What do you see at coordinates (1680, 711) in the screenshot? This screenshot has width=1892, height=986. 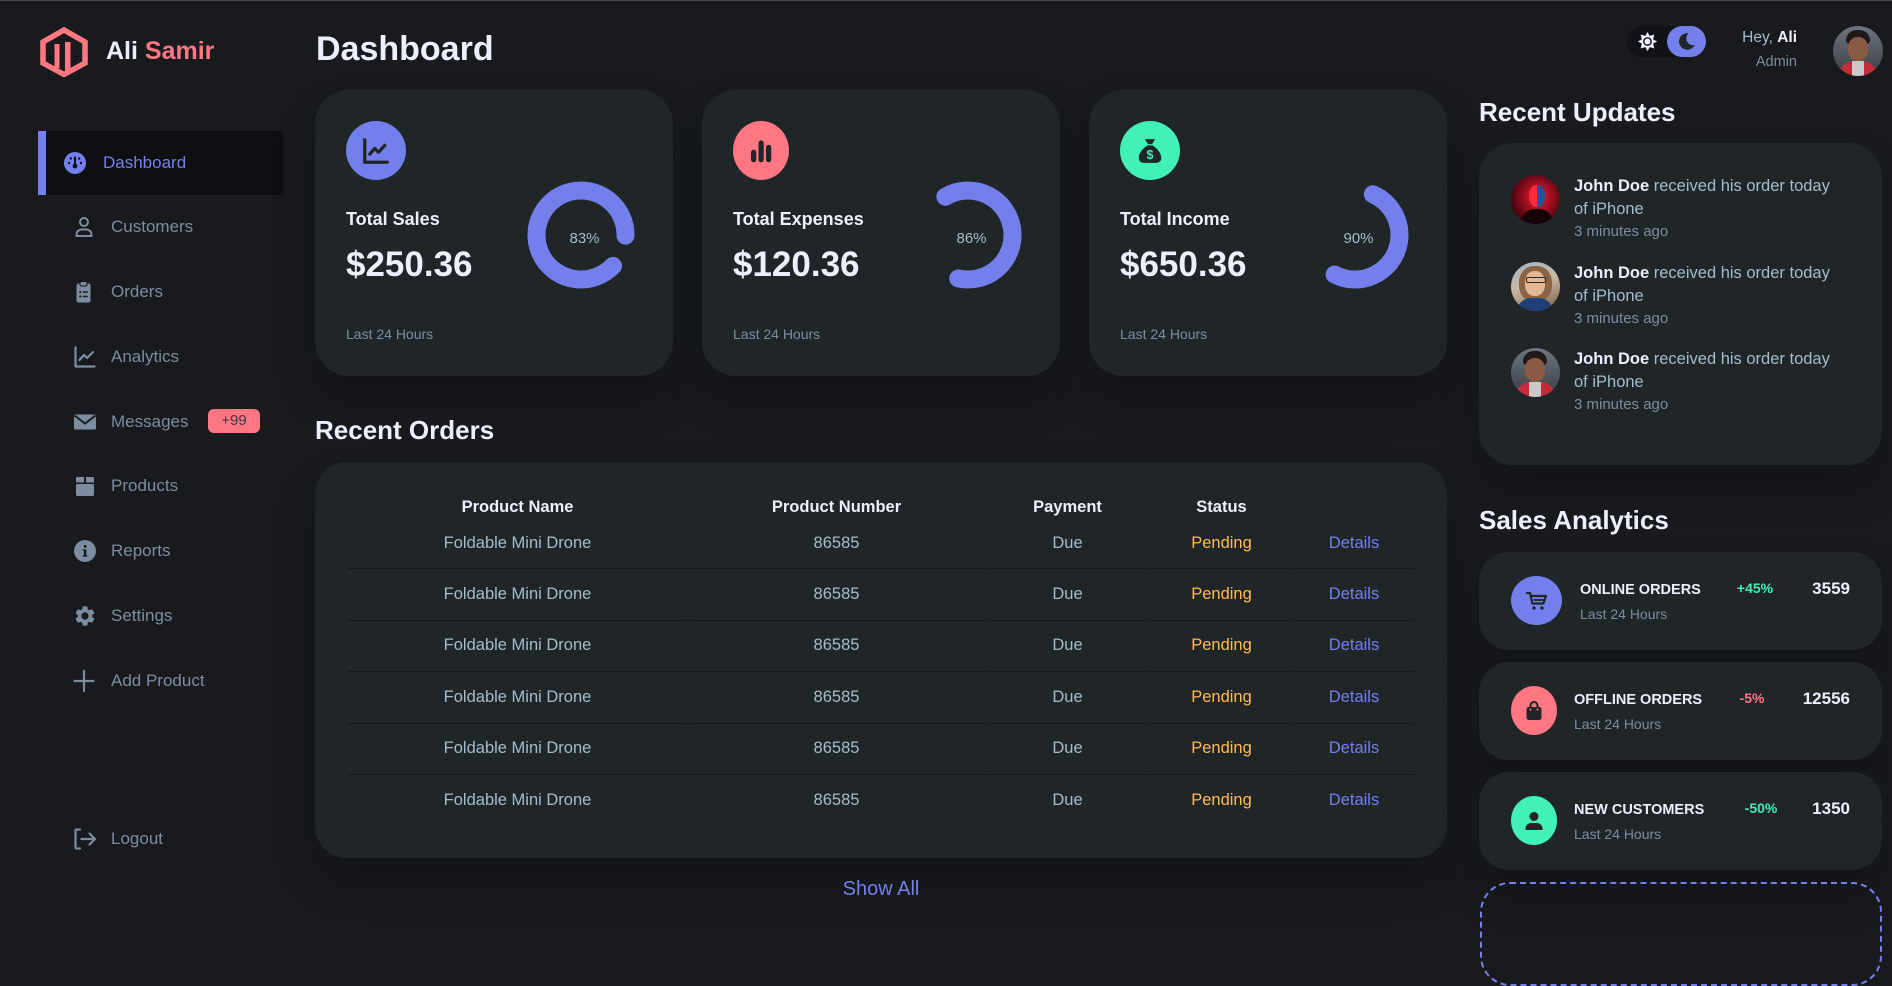 I see `analytics-item-offline-orders: OFFLINE ORDERS Last 24 Hours -5% 12556` at bounding box center [1680, 711].